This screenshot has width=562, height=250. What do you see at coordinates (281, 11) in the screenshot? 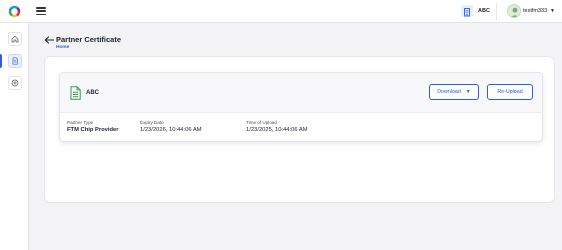
I see `top-bar: ABC testfm333 ▼` at bounding box center [281, 11].